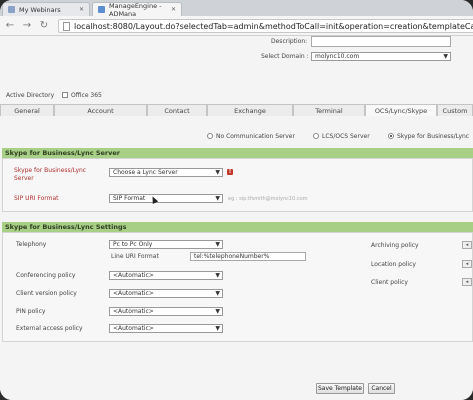 The width and height of the screenshot is (473, 400). Describe the element at coordinates (133, 328) in the screenshot. I see `external-access-policy-value: <Automatic>` at that location.